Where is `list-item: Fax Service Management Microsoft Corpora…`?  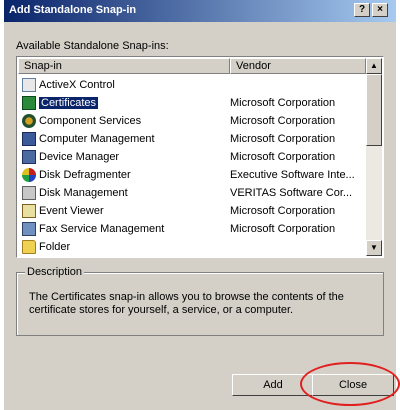
list-item: Fax Service Management Microsoft Corpora… is located at coordinates (192, 229).